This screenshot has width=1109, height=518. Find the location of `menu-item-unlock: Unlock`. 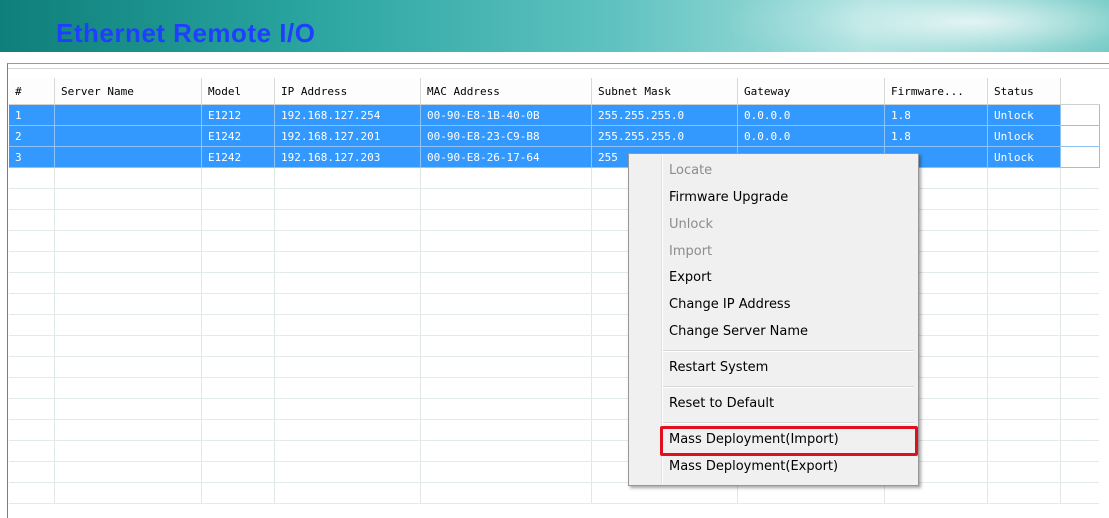

menu-item-unlock: Unlock is located at coordinates (691, 225).